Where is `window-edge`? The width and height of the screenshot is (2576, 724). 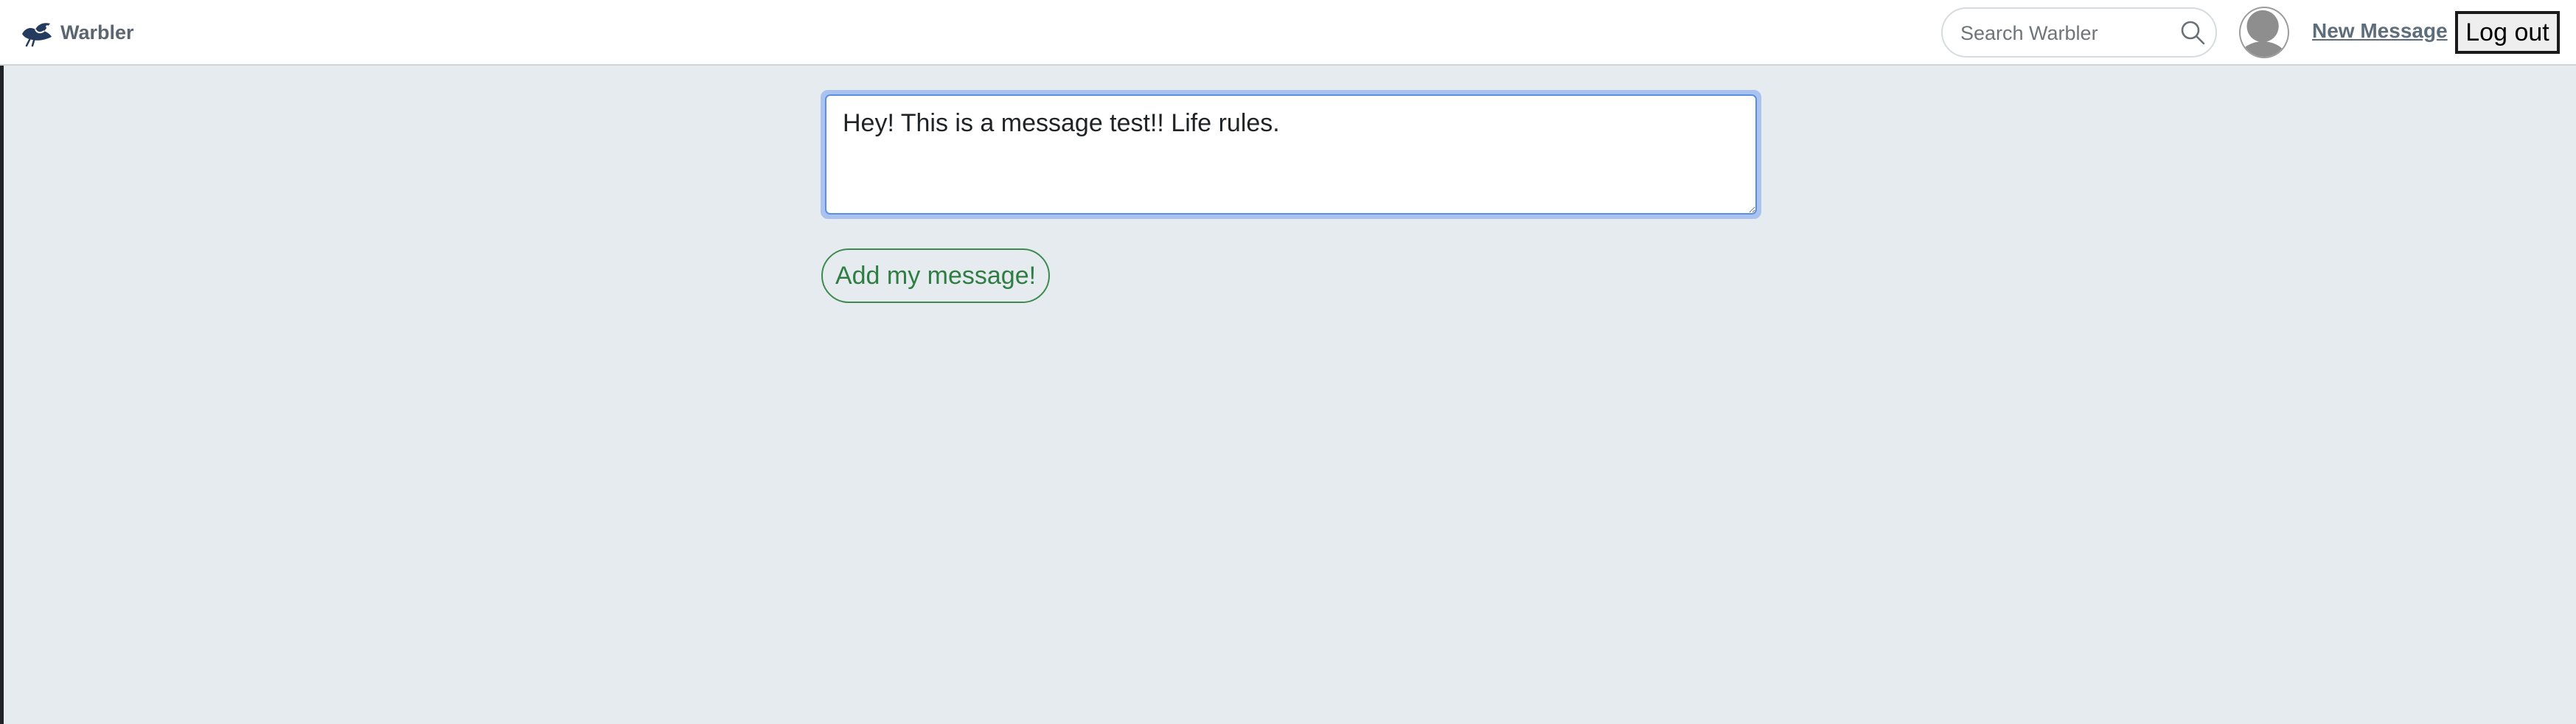
window-edge is located at coordinates (2, 362).